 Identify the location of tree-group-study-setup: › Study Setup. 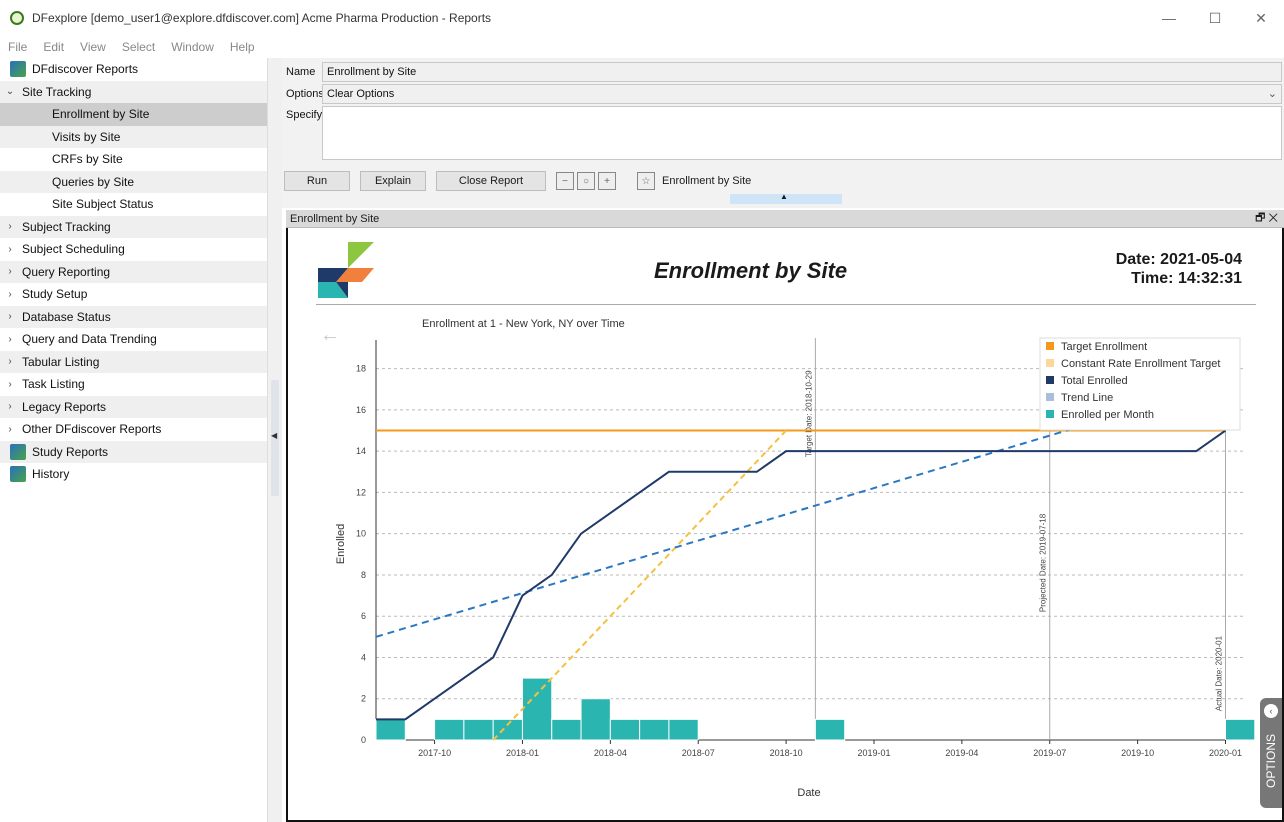
(133, 294).